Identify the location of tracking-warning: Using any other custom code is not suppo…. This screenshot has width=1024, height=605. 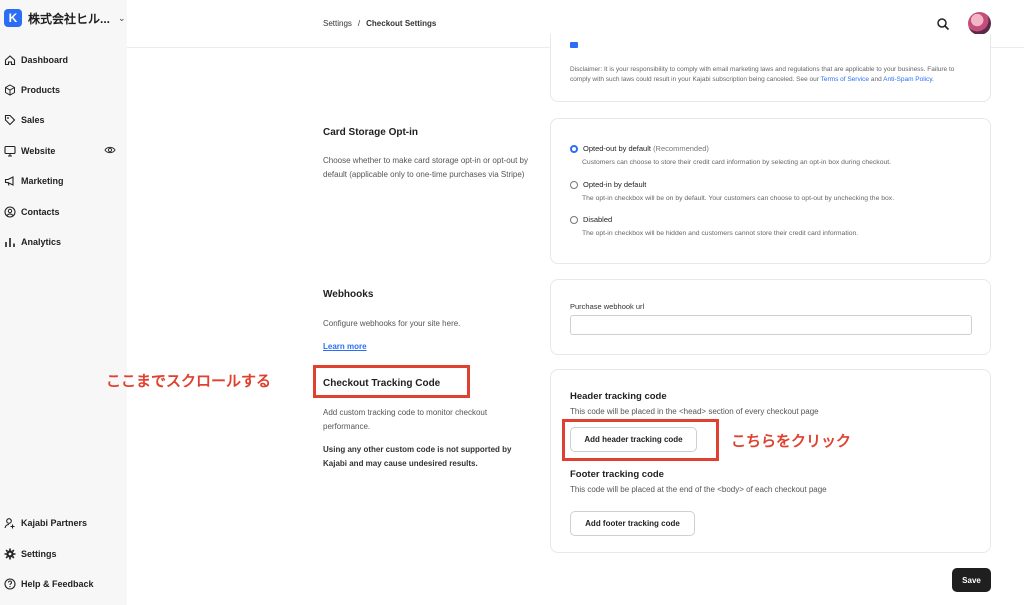
(417, 456).